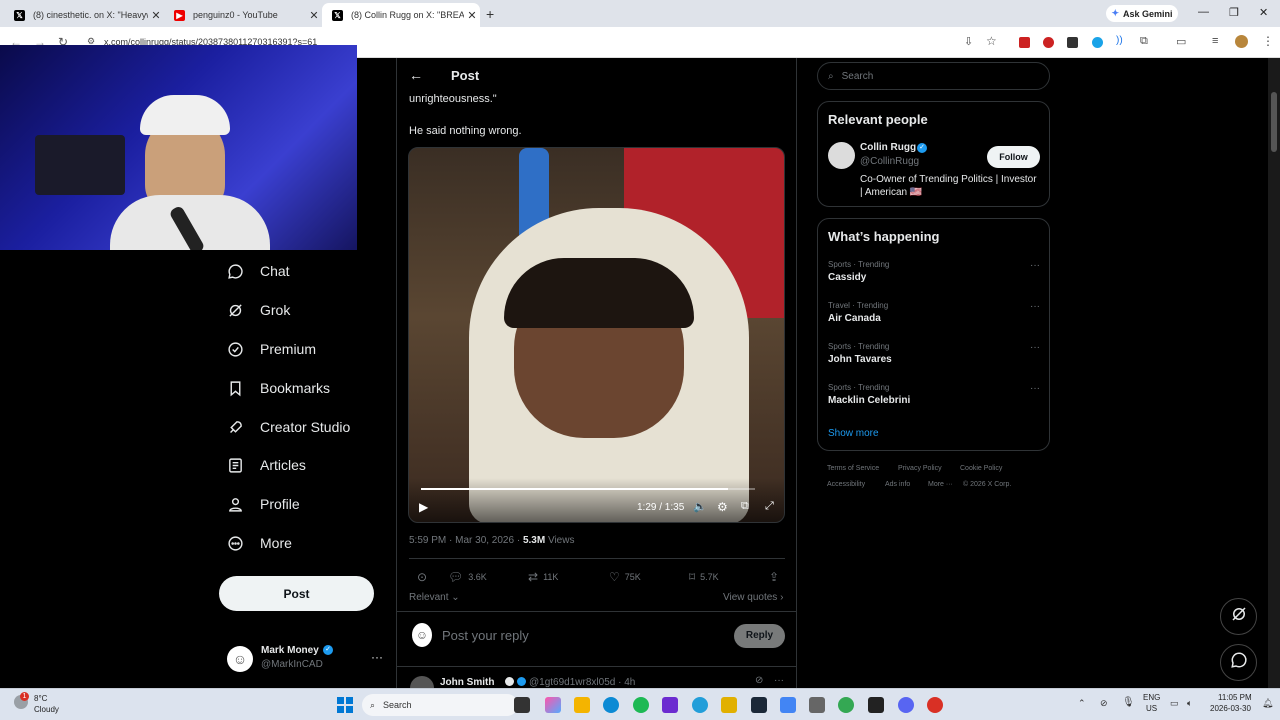 The width and height of the screenshot is (1280, 720). What do you see at coordinates (259, 543) in the screenshot?
I see `nav-item-more: More` at bounding box center [259, 543].